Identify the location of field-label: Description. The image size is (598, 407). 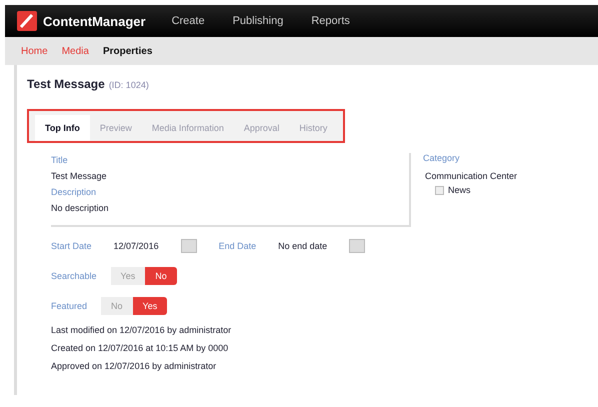
(74, 192).